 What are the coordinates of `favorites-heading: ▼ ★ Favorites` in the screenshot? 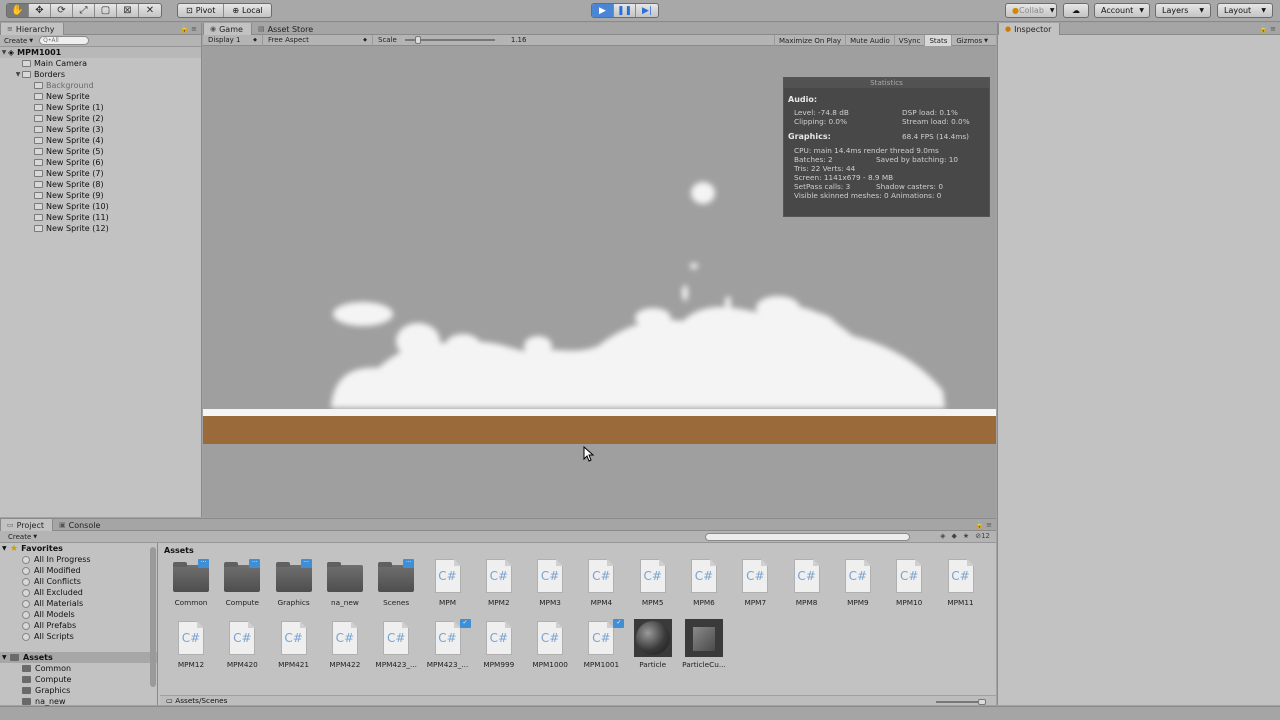 It's located at (78, 548).